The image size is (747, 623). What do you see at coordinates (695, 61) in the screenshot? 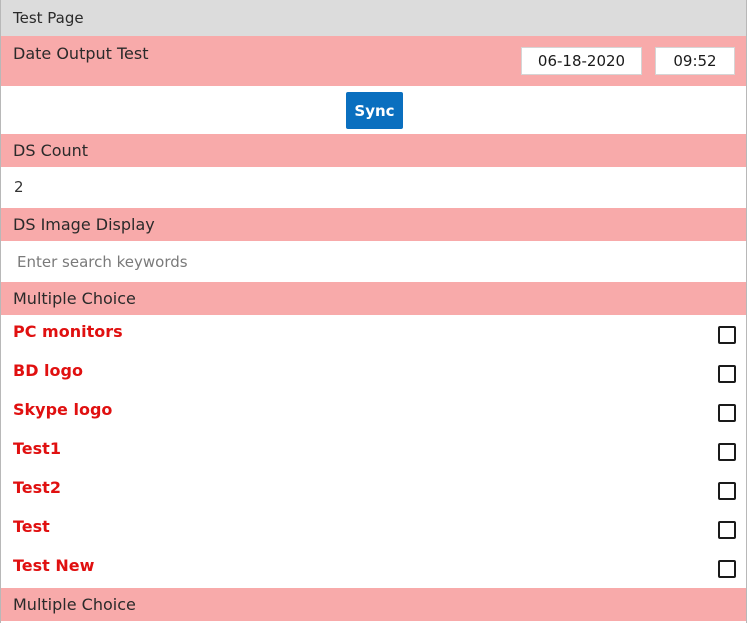
I see `time-field: 09:52` at bounding box center [695, 61].